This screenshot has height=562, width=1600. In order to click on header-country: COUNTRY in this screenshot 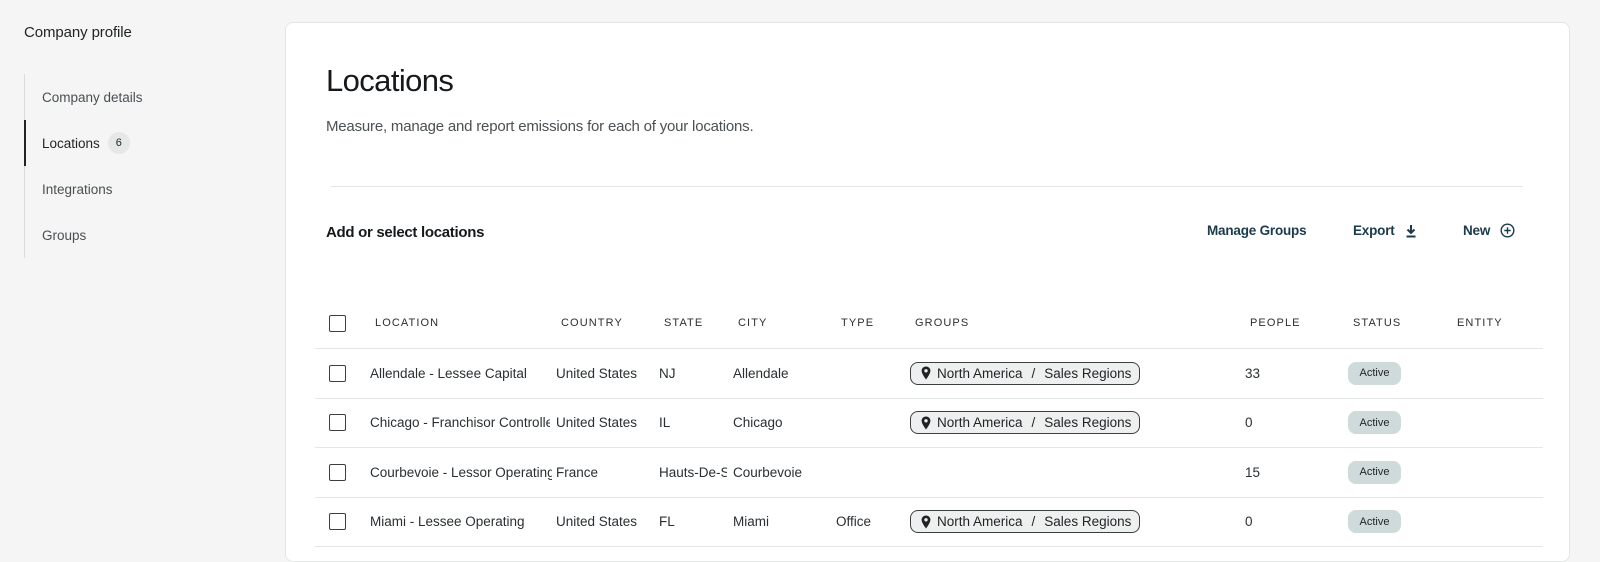, I will do `click(592, 323)`.